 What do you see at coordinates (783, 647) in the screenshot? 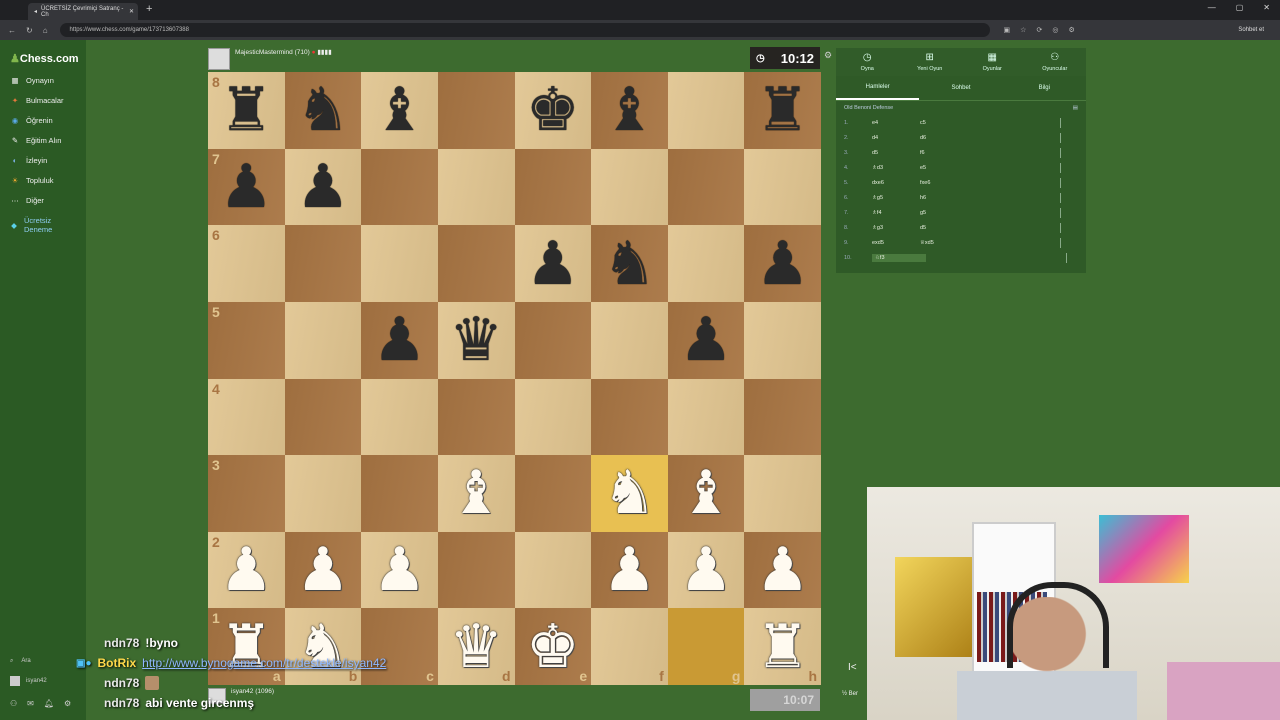
I see `white-rook-icon: ♜` at bounding box center [783, 647].